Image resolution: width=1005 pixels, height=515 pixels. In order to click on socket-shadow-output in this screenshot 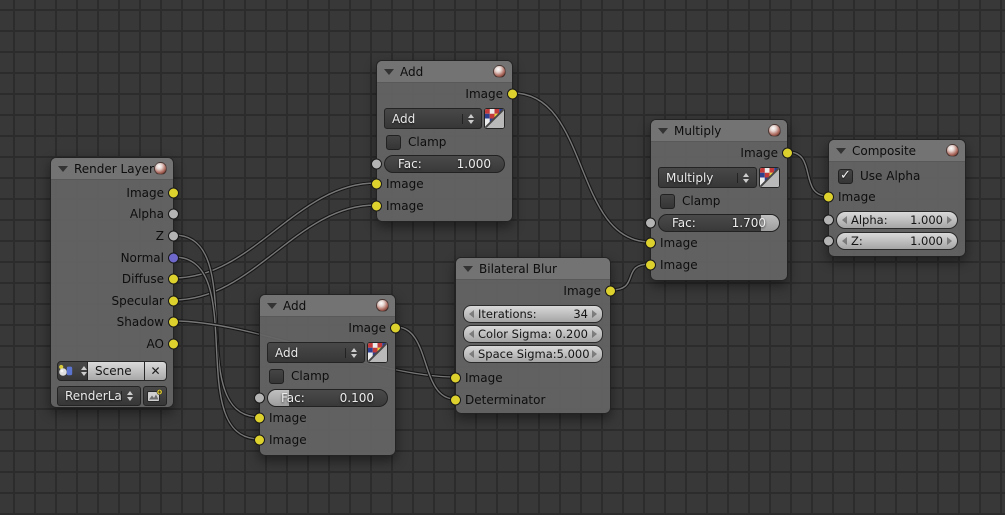, I will do `click(173, 322)`.